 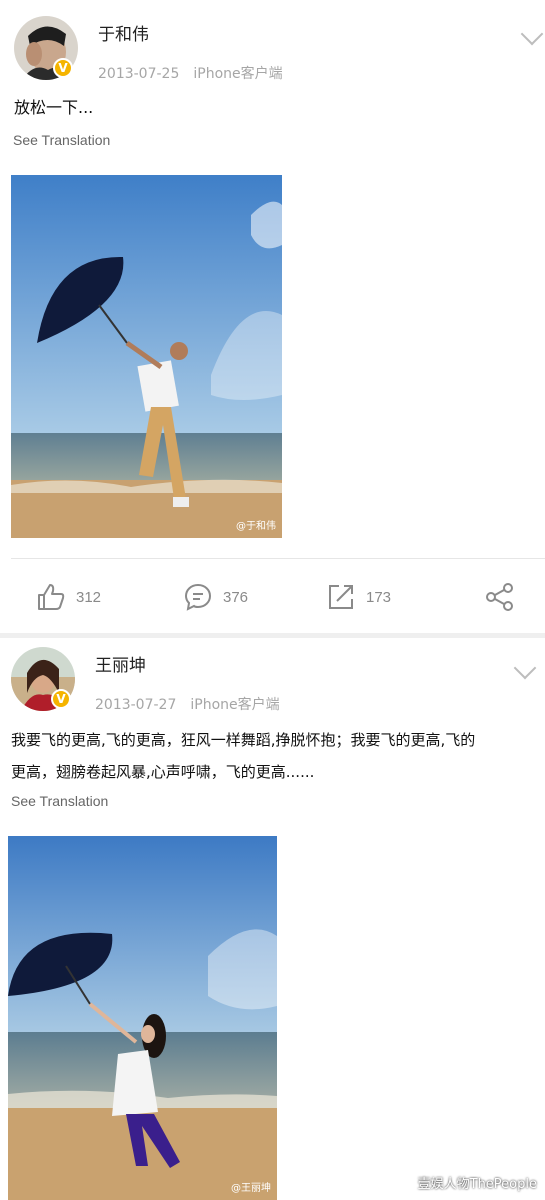 What do you see at coordinates (68, 597) in the screenshot?
I see `like-button: 312` at bounding box center [68, 597].